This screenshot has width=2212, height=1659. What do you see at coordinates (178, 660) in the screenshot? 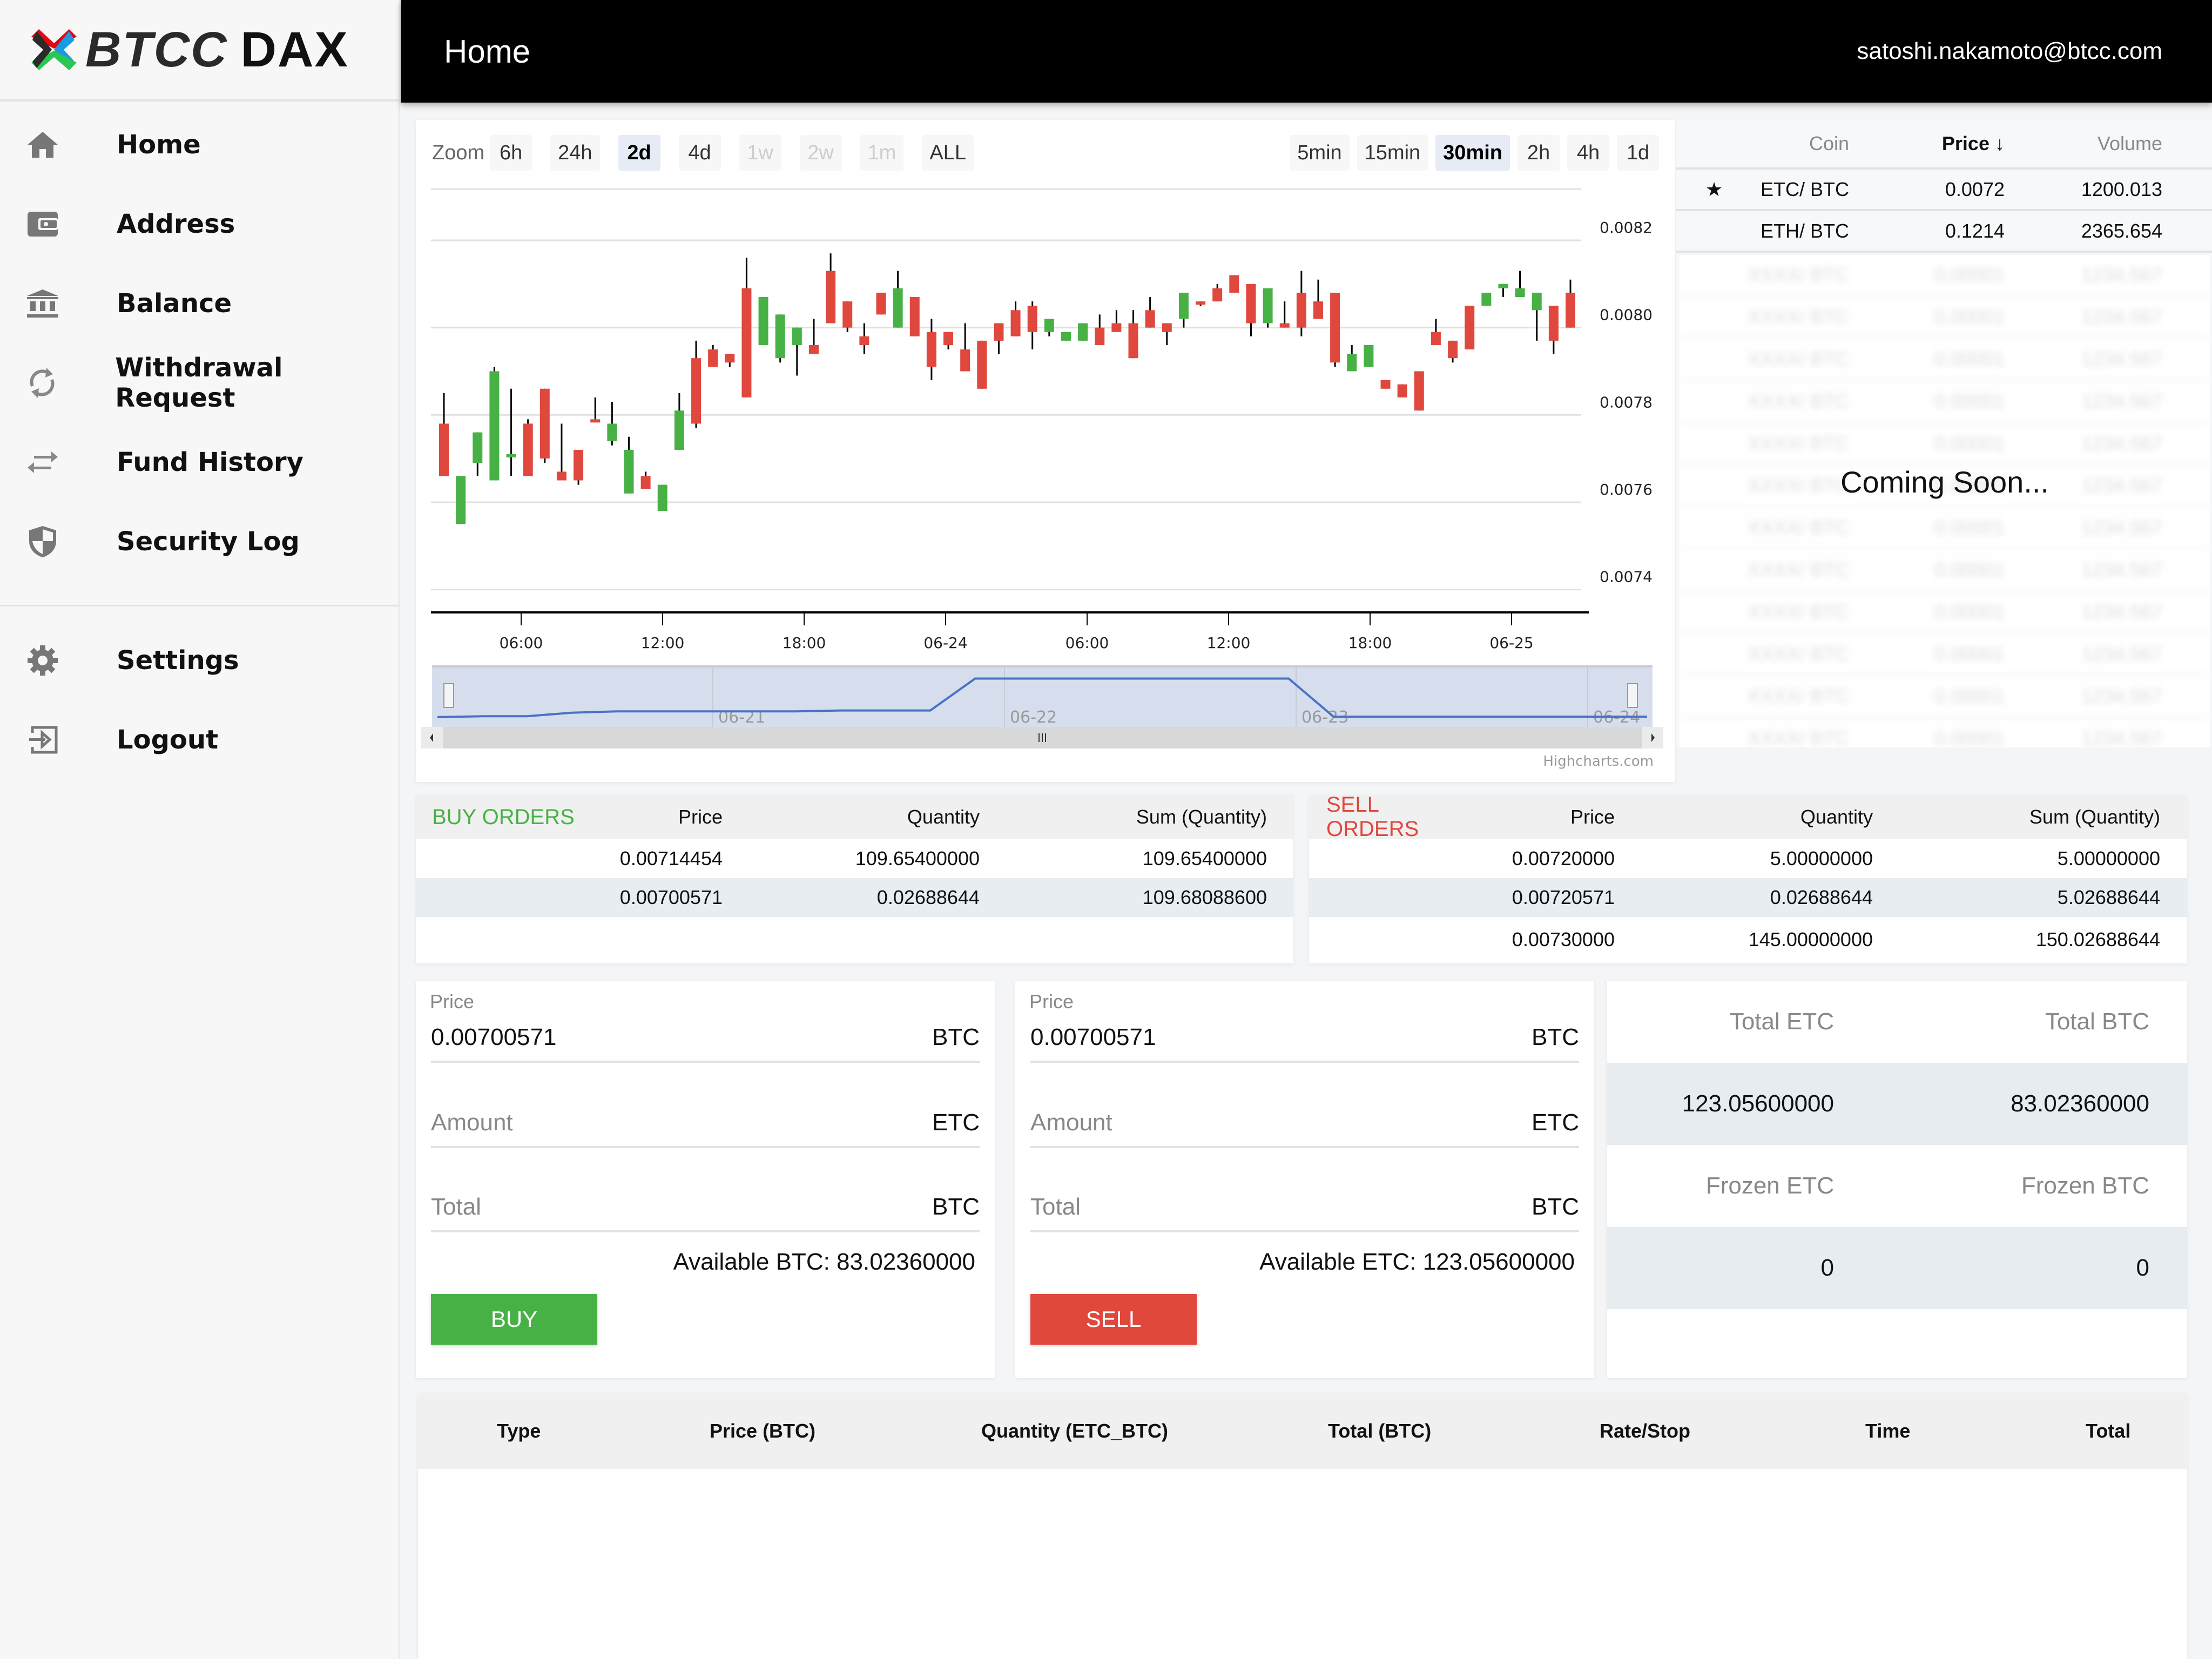
I see `sidebar-item-label: Settings` at bounding box center [178, 660].